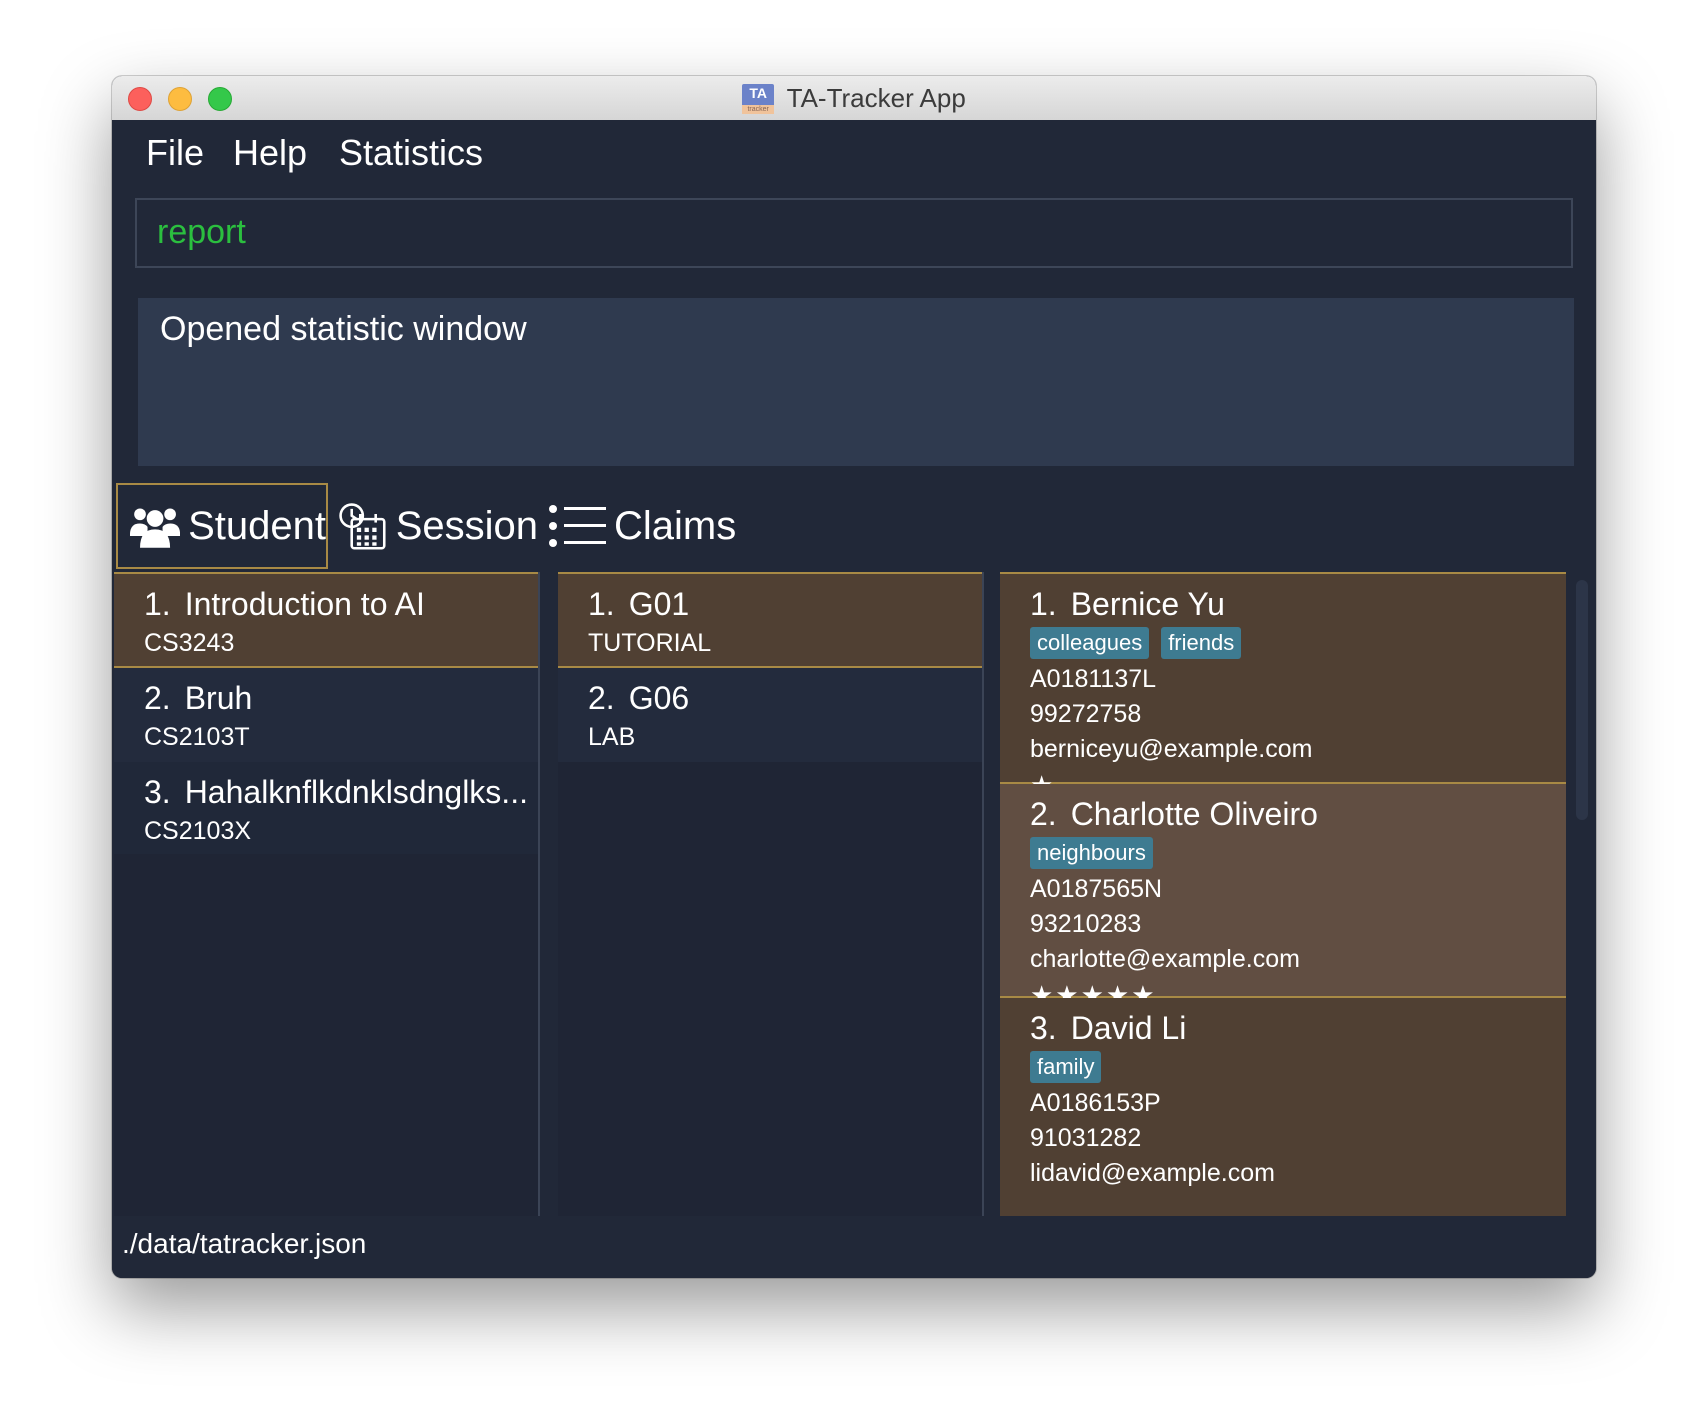 This screenshot has width=1704, height=1424. What do you see at coordinates (1152, 1173) in the screenshot?
I see `student-email: lidavid@example.com` at bounding box center [1152, 1173].